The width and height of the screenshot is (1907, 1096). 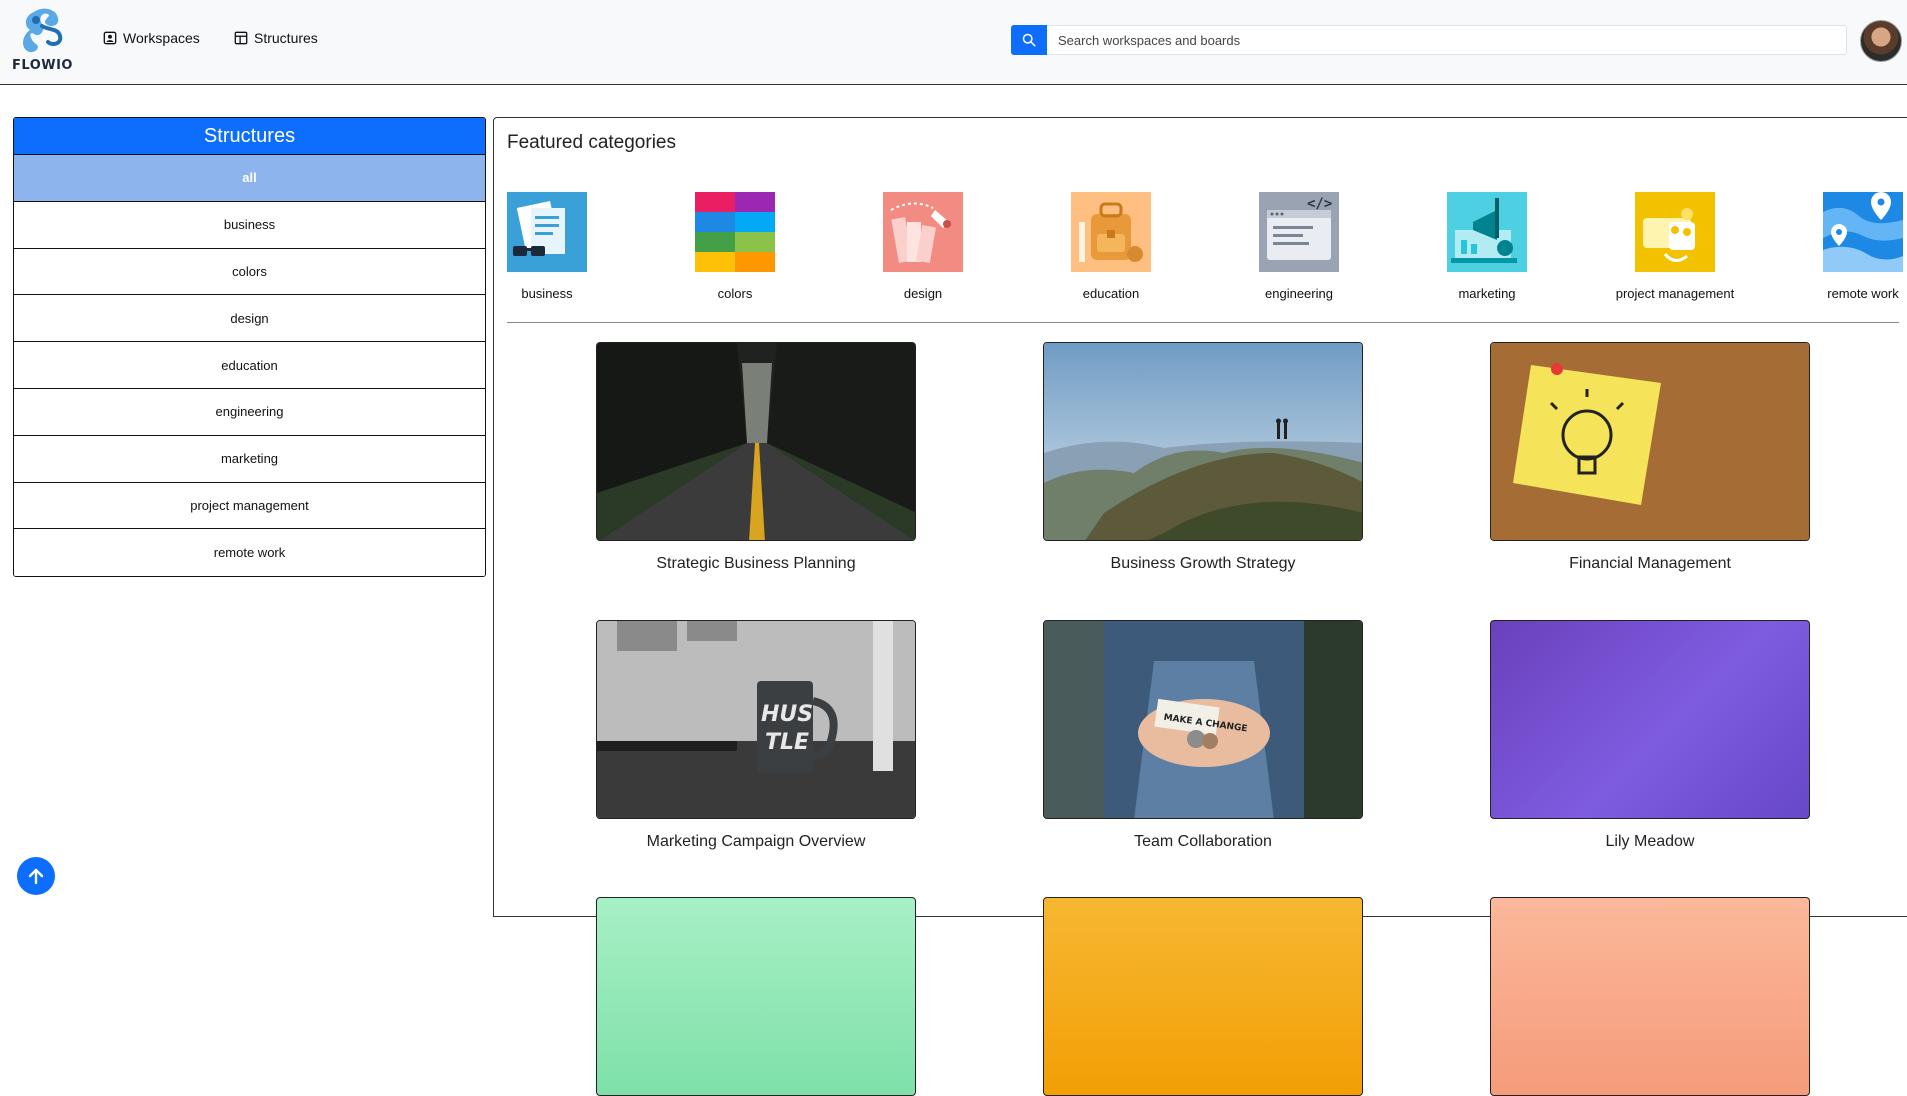 I want to click on color-grid-icon, so click(x=735, y=232).